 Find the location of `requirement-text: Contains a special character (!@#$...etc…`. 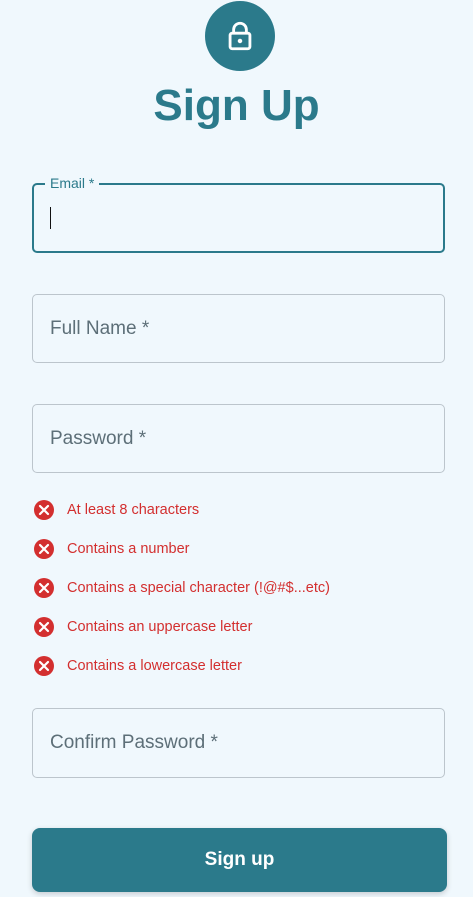

requirement-text: Contains a special character (!@#$...etc… is located at coordinates (198, 587).